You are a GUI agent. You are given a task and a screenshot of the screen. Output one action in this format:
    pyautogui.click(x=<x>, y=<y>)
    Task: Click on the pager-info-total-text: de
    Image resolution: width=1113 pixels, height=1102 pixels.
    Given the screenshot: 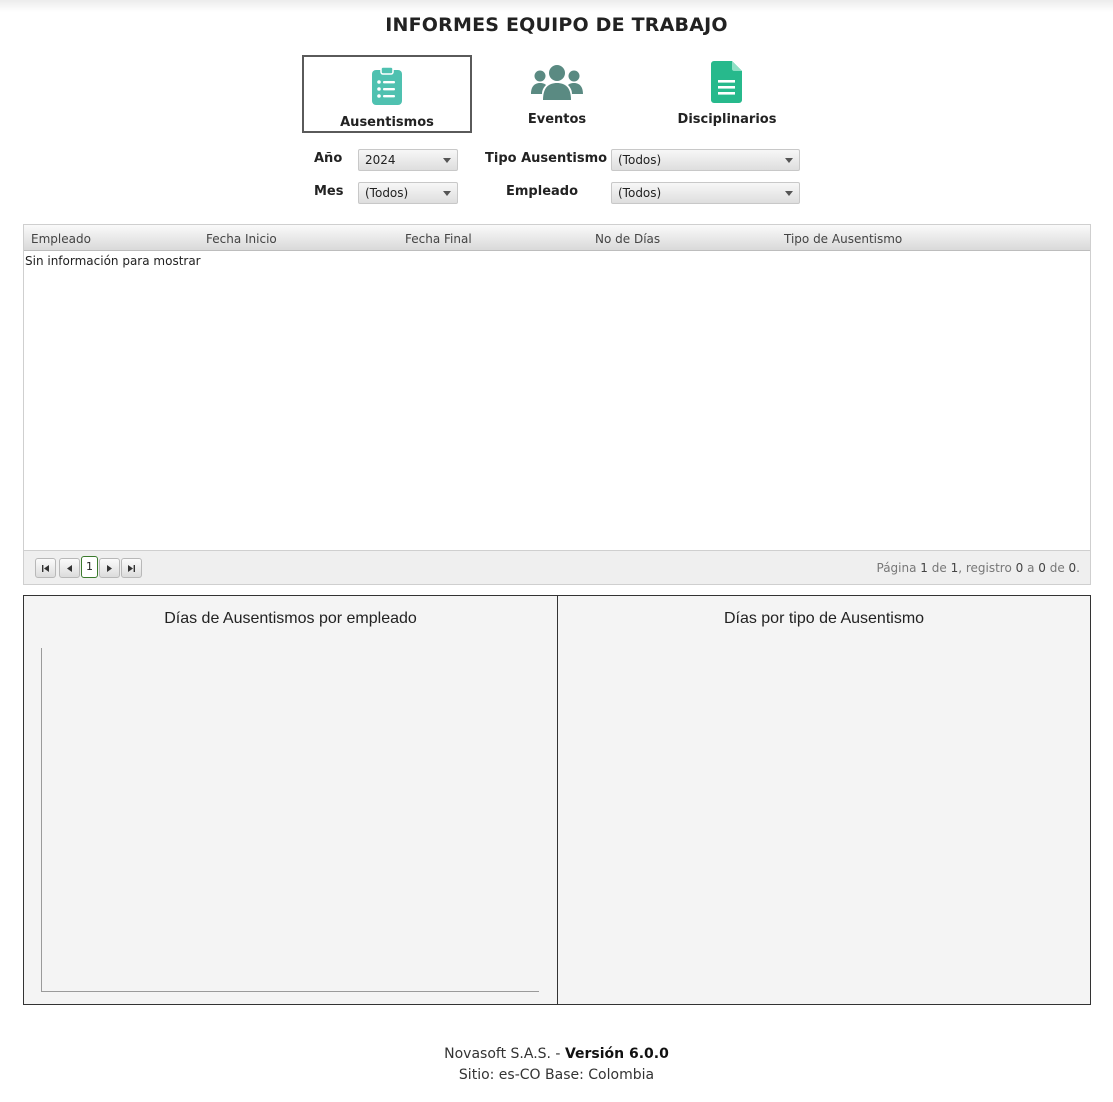 What is the action you would take?
    pyautogui.click(x=1057, y=568)
    